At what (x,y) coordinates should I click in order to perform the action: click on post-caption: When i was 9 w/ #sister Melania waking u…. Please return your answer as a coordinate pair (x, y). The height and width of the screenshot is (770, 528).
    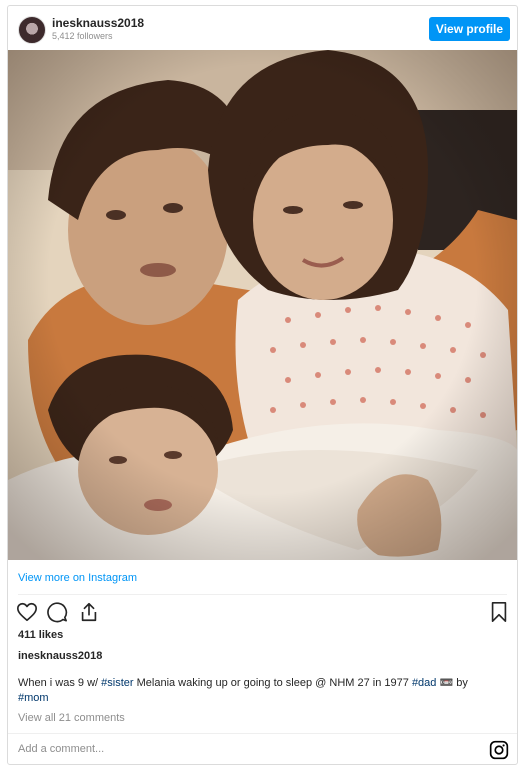
    Looking at the image, I should click on (258, 691).